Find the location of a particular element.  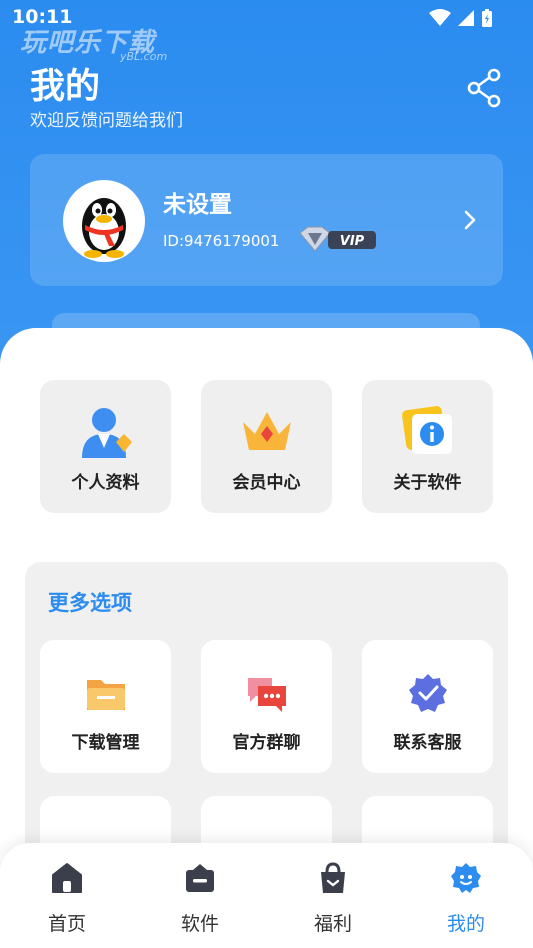

profile-card: 未设置 ID:9476179001 VIP is located at coordinates (266, 220).